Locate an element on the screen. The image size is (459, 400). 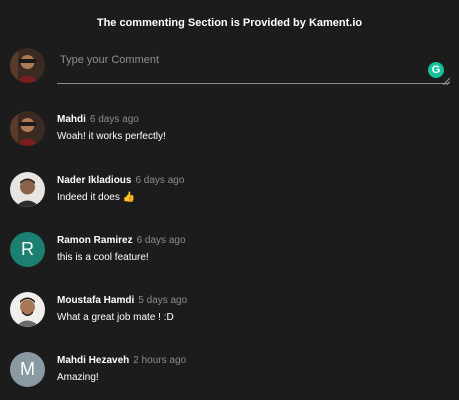
comment-author: Mahdi Hezaveh is located at coordinates (93, 360).